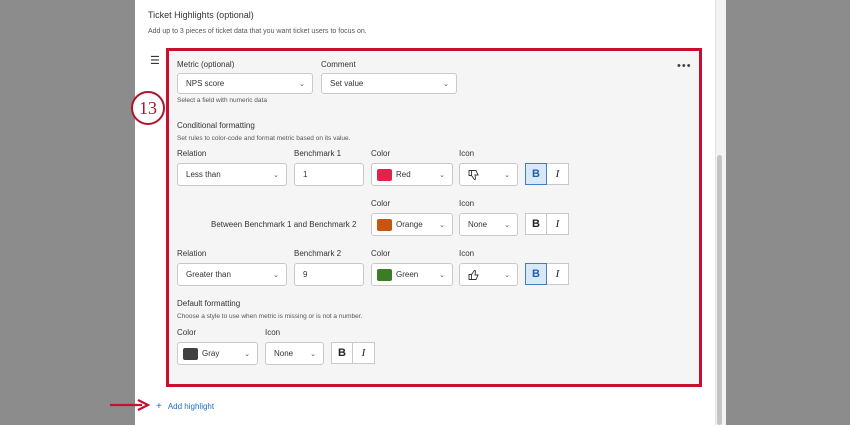 Image resolution: width=850 pixels, height=425 pixels. What do you see at coordinates (474, 275) in the screenshot?
I see `thumbs-up-icon` at bounding box center [474, 275].